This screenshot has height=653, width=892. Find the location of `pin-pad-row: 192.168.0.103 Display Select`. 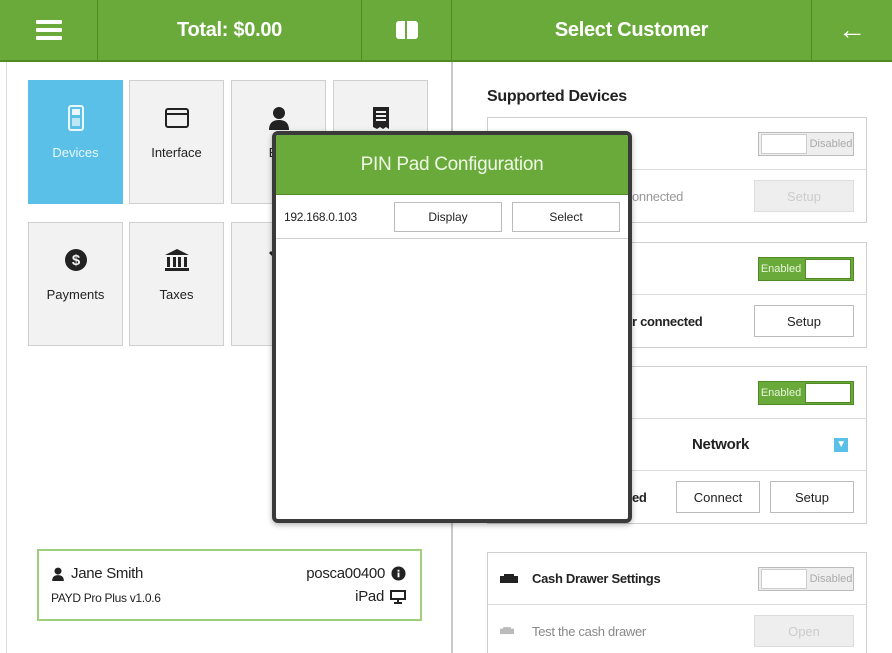

pin-pad-row: 192.168.0.103 Display Select is located at coordinates (452, 217).